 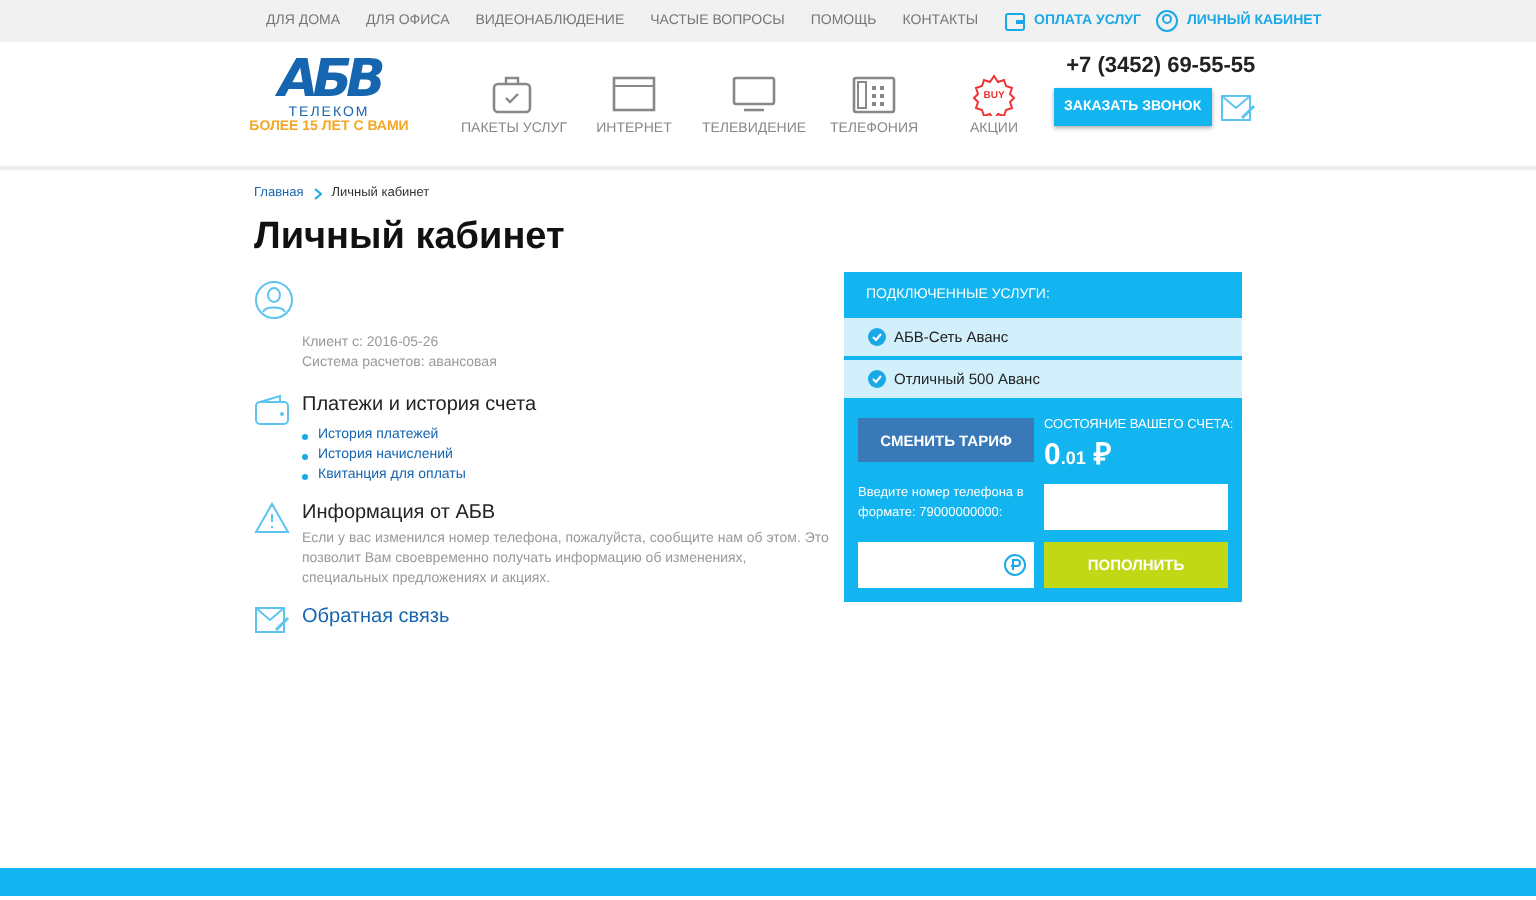 I want to click on warning-icon, so click(x=272, y=518).